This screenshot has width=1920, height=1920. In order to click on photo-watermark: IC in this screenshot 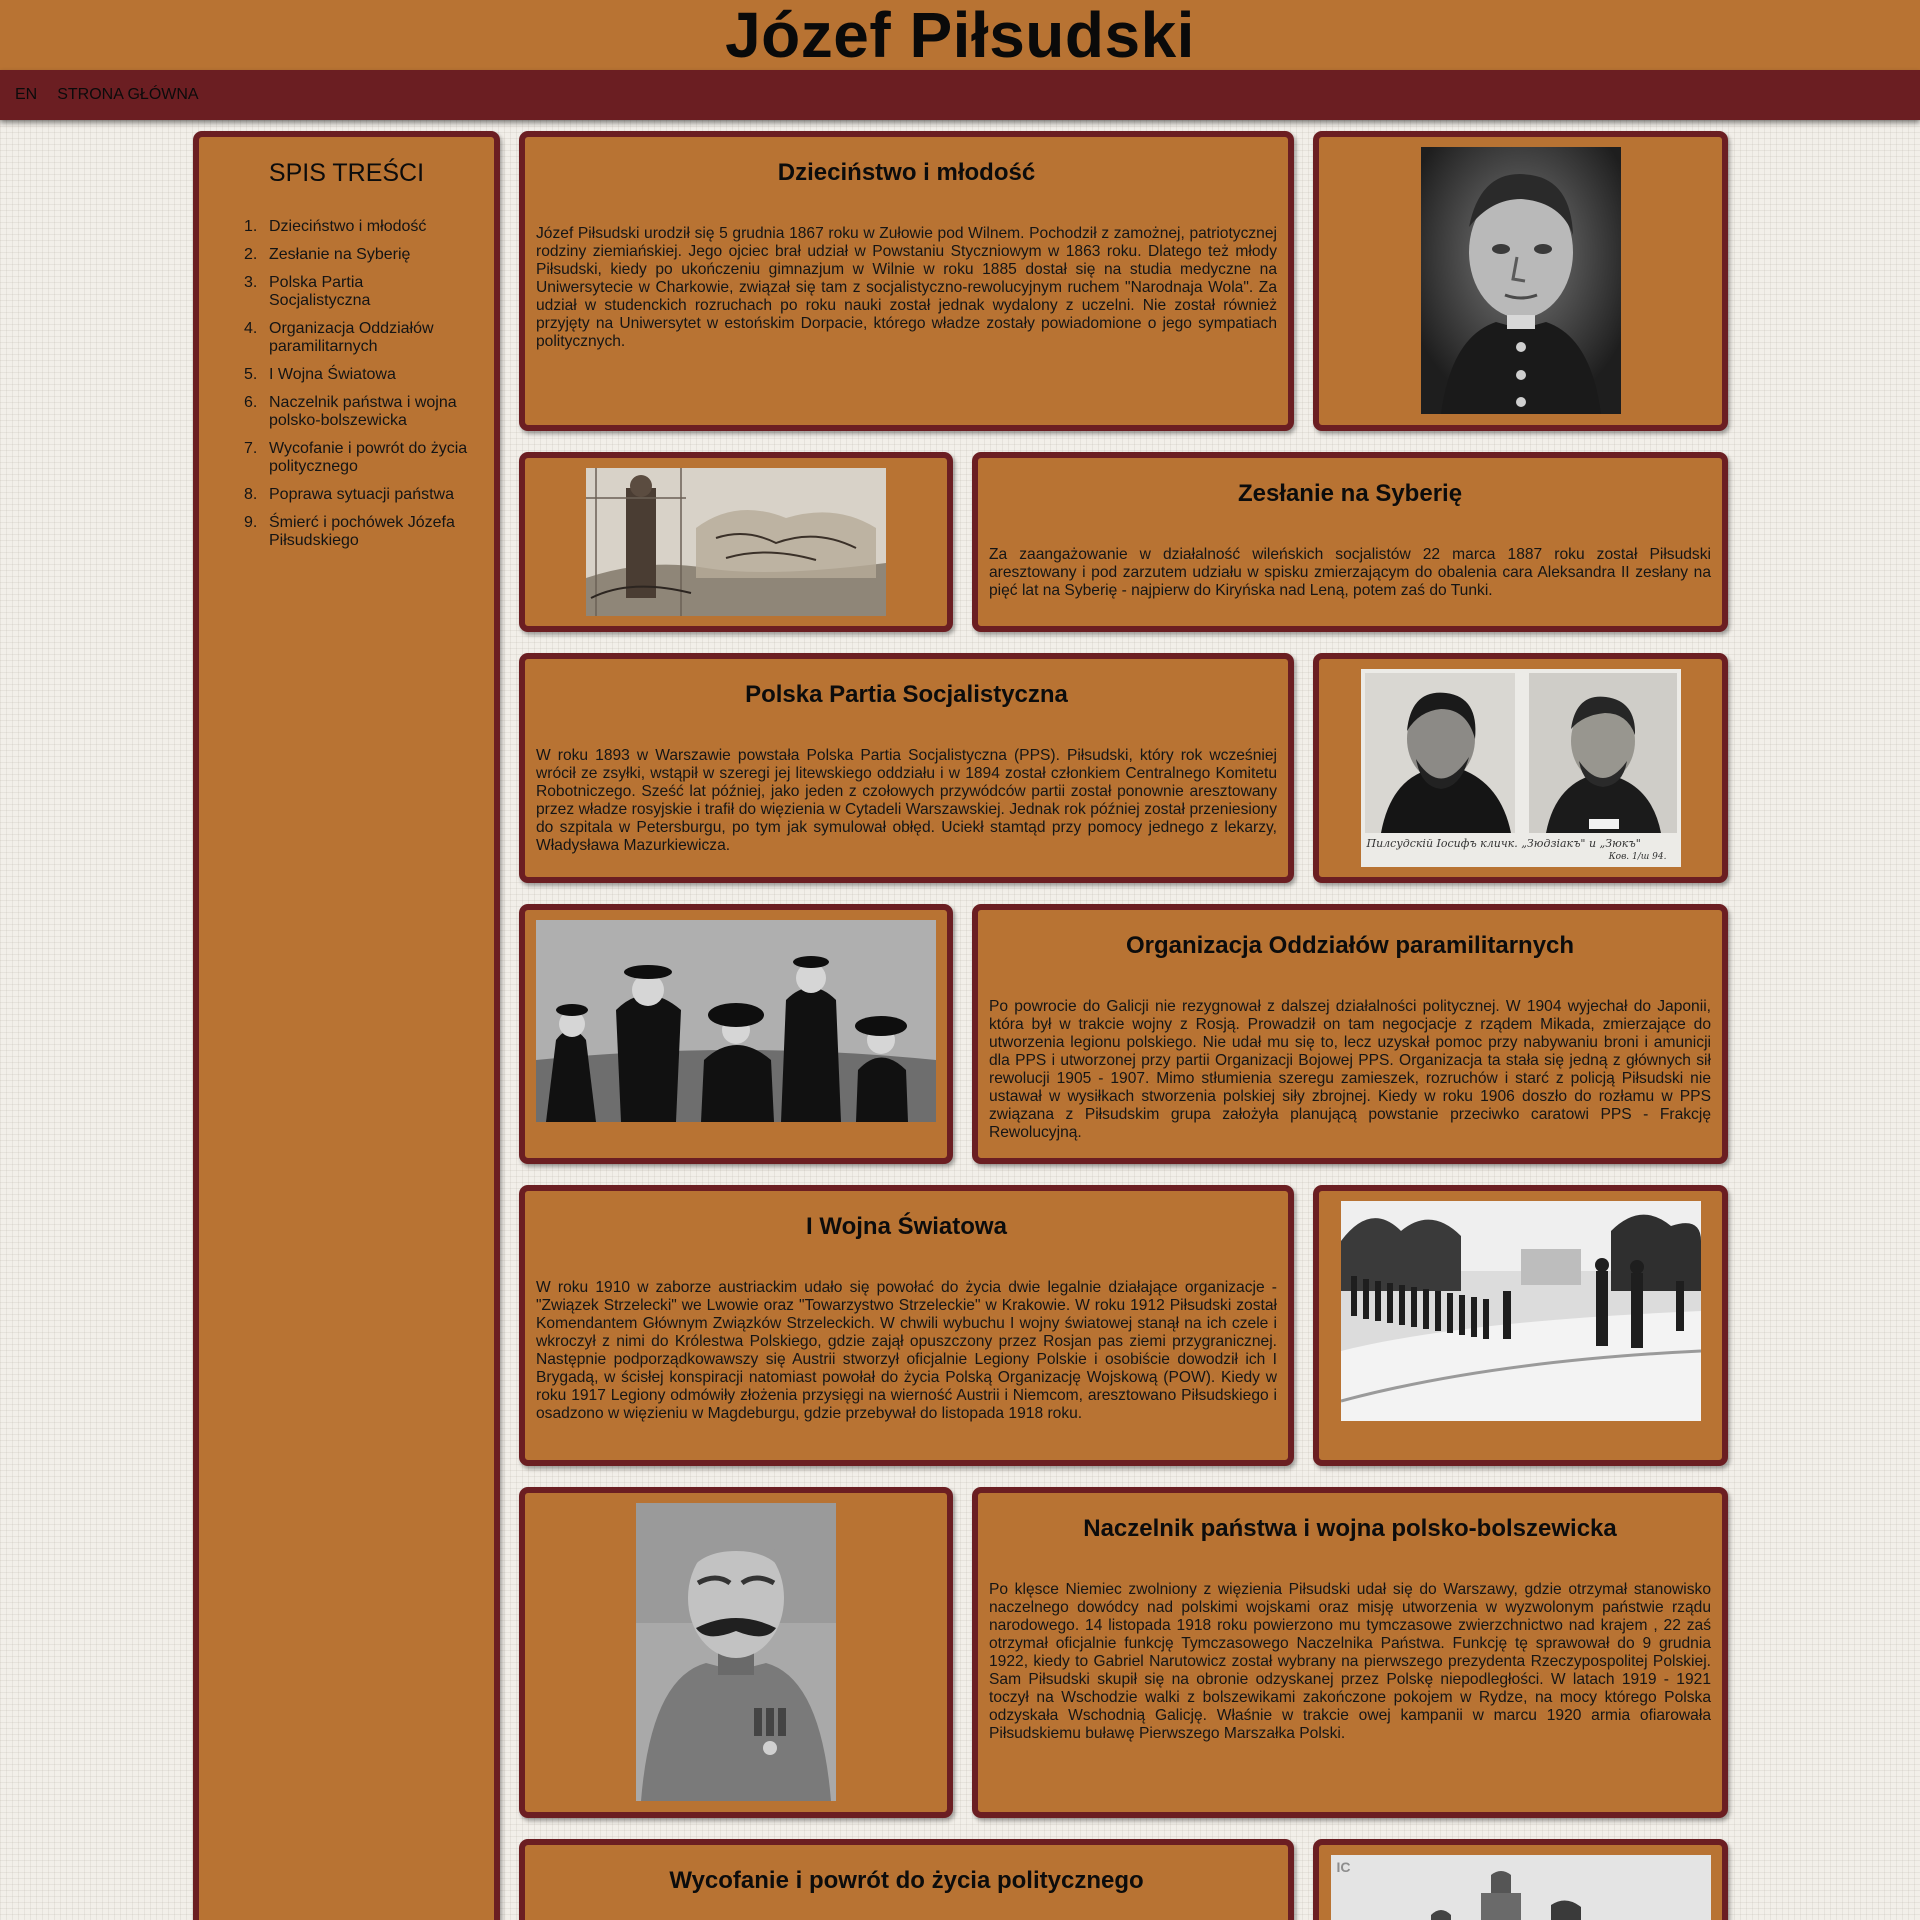, I will do `click(1343, 1867)`.